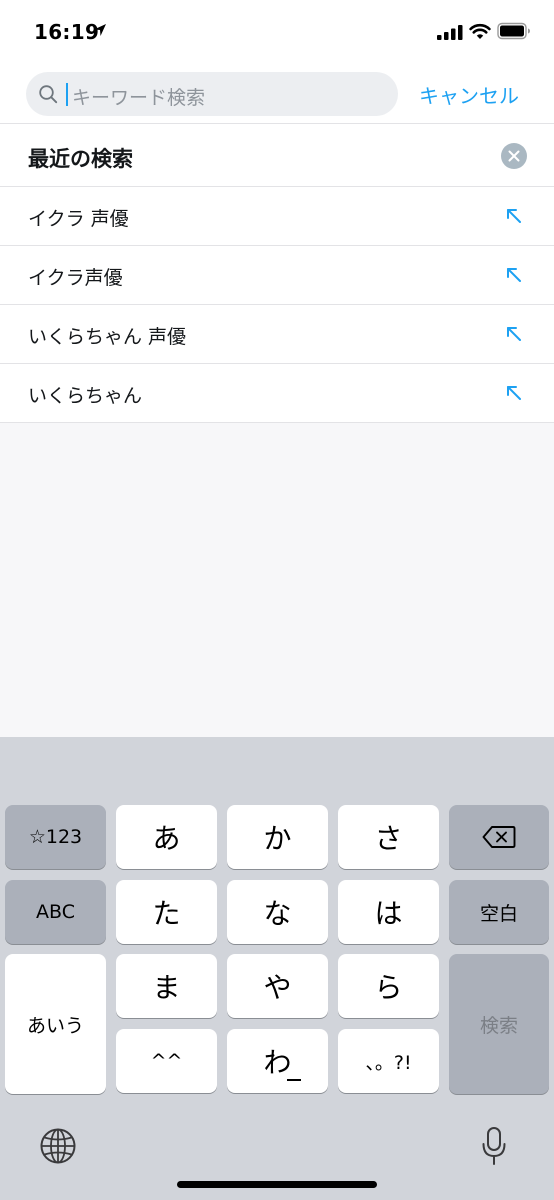 The image size is (554, 1200). Describe the element at coordinates (277, 32) in the screenshot. I see `status-bar: 16:19` at that location.